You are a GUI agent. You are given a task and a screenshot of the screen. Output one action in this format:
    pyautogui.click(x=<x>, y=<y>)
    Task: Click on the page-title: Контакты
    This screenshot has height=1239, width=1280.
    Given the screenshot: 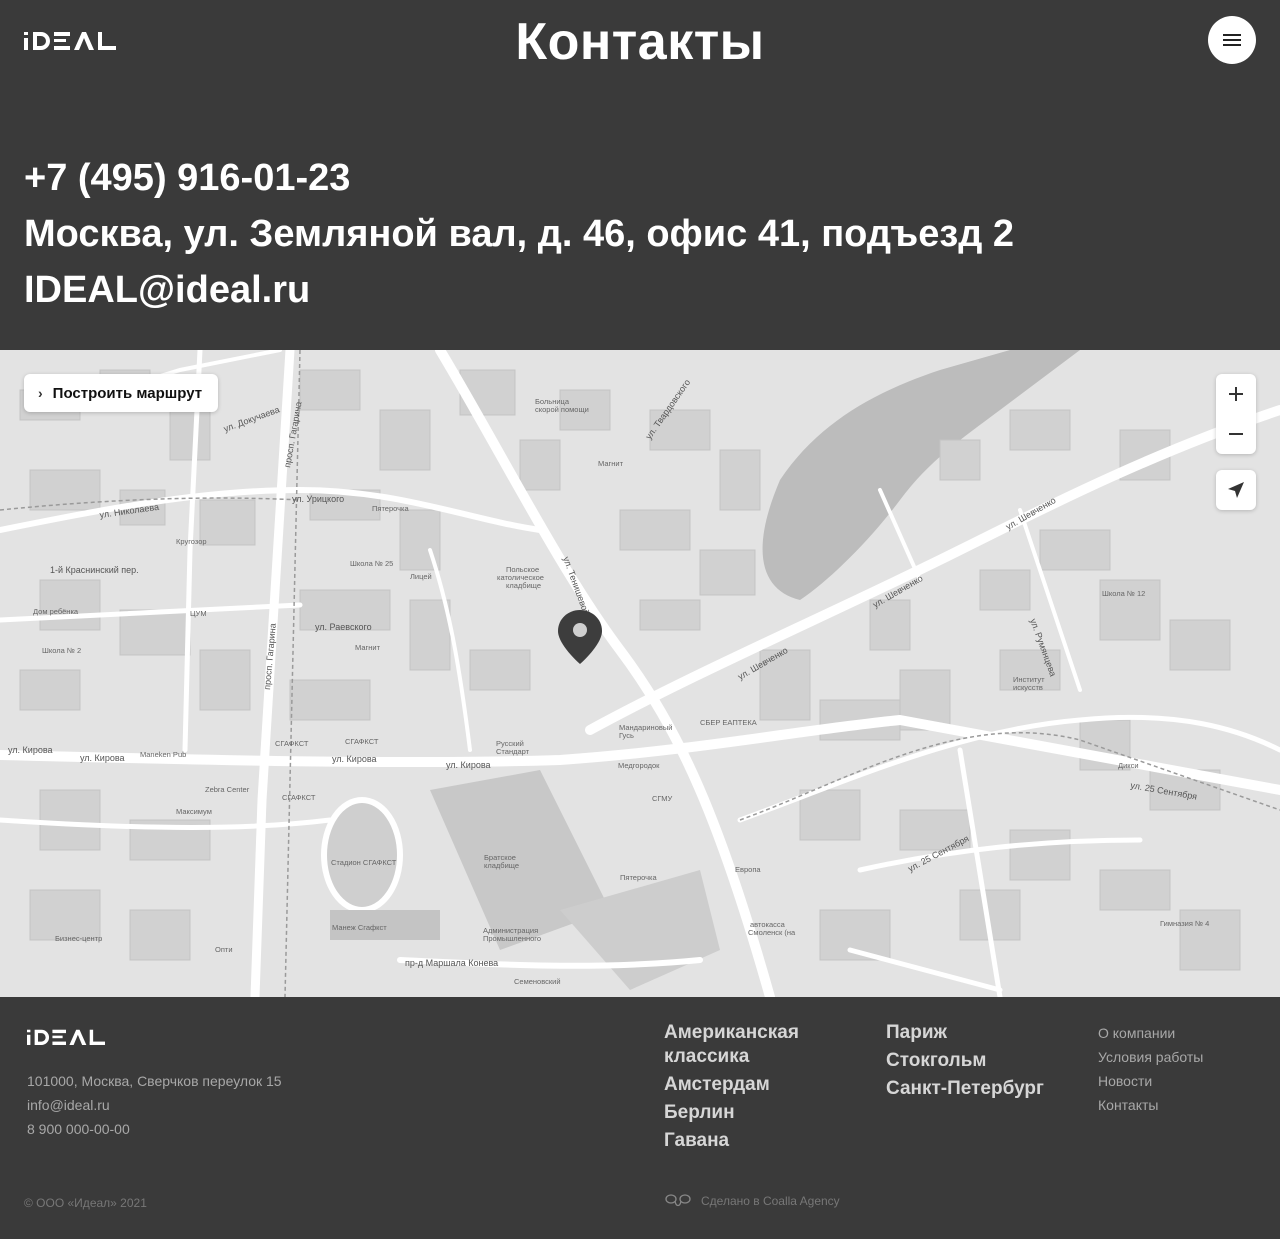 What is the action you would take?
    pyautogui.click(x=640, y=42)
    